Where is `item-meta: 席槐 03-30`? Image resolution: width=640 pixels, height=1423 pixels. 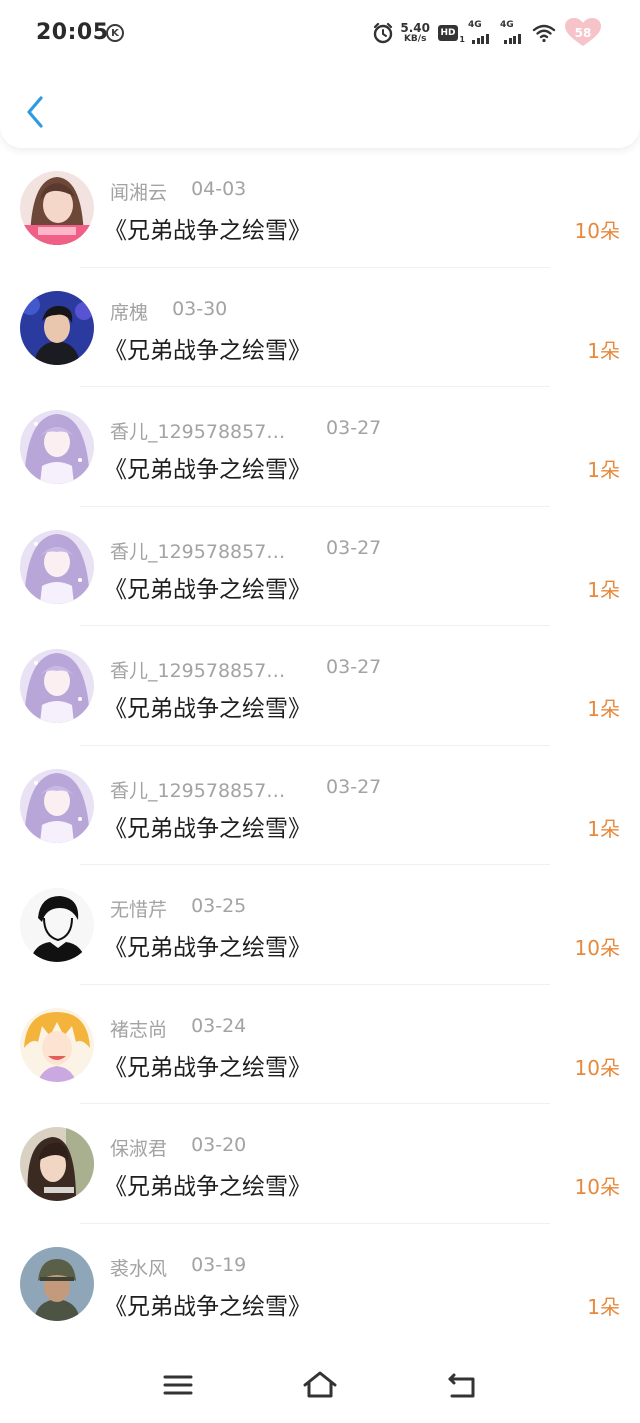
item-meta: 席槐 03-30 is located at coordinates (169, 311).